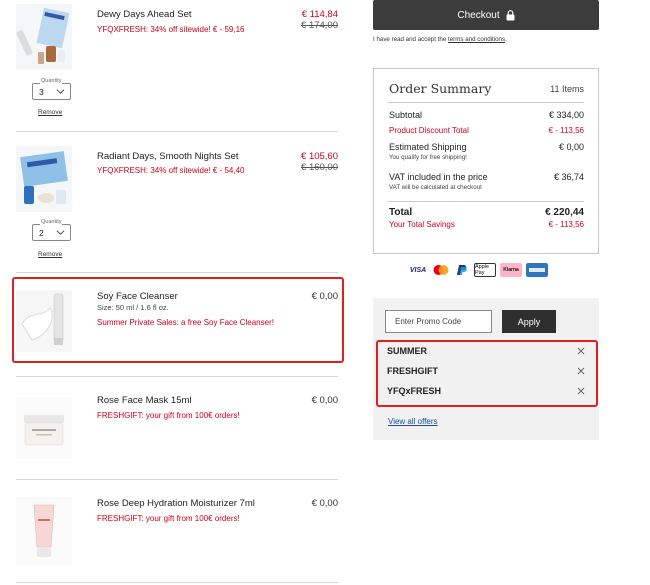  I want to click on promo-line: YFQXFRESH: 34% off sitewide! € - 59,16, so click(171, 29).